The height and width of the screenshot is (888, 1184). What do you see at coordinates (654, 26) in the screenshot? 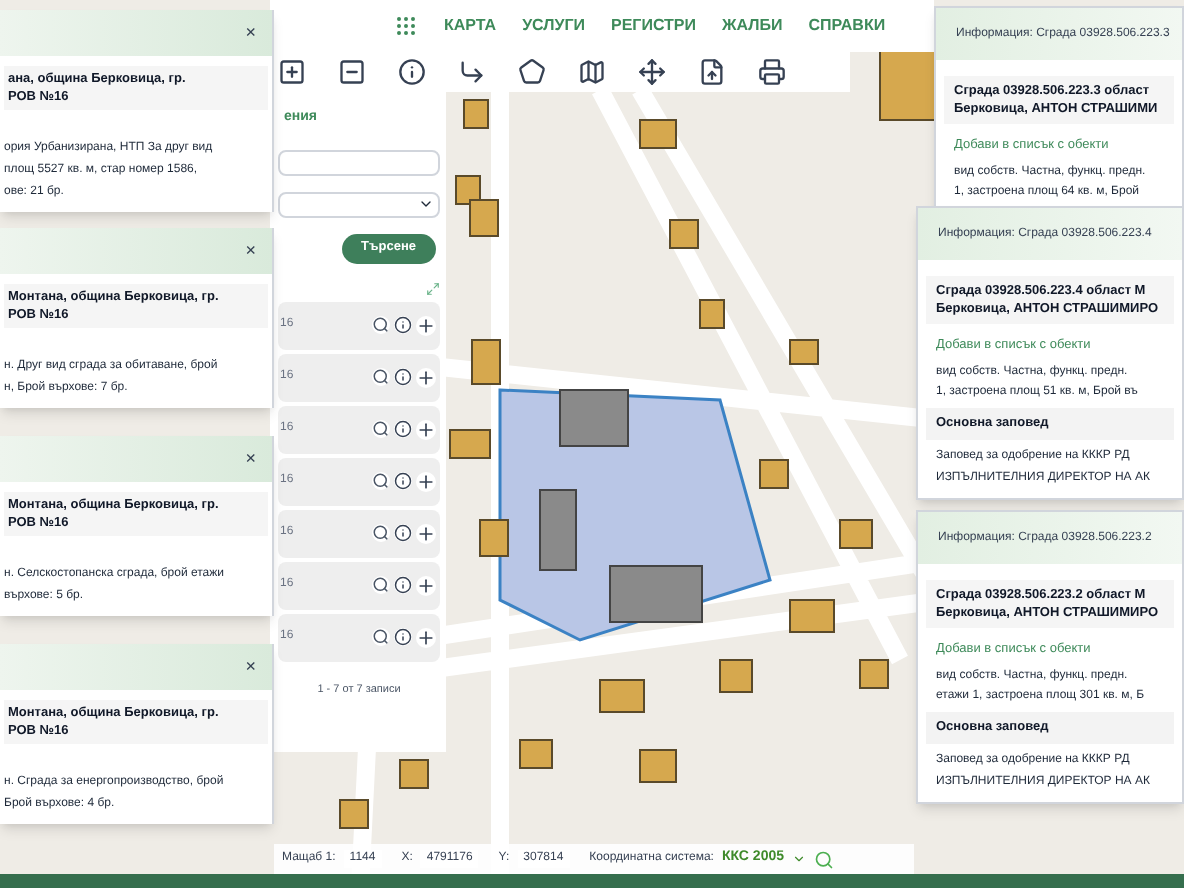
I see `nav-menu-item: РЕГИСТРИ` at bounding box center [654, 26].